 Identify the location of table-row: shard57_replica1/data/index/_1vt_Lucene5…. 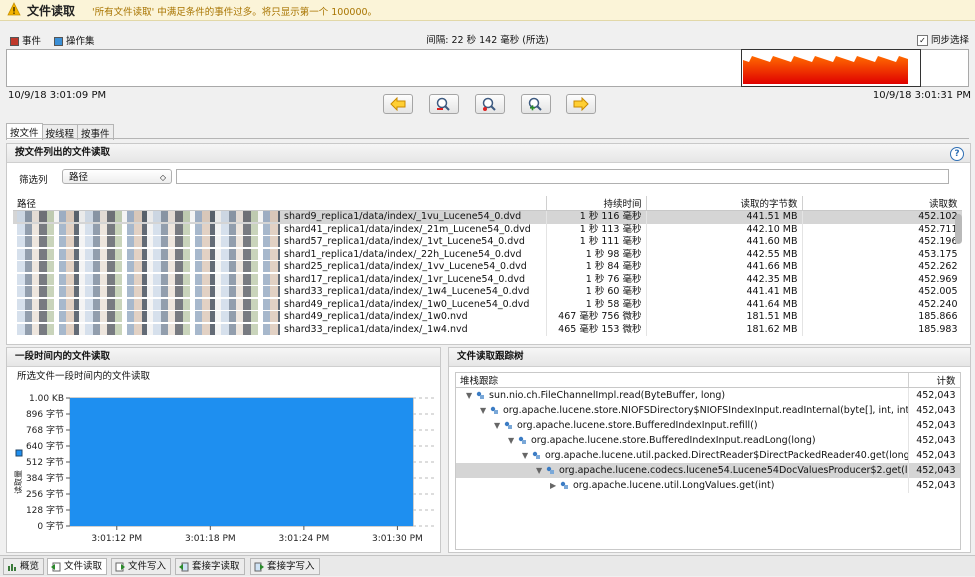
(487, 242).